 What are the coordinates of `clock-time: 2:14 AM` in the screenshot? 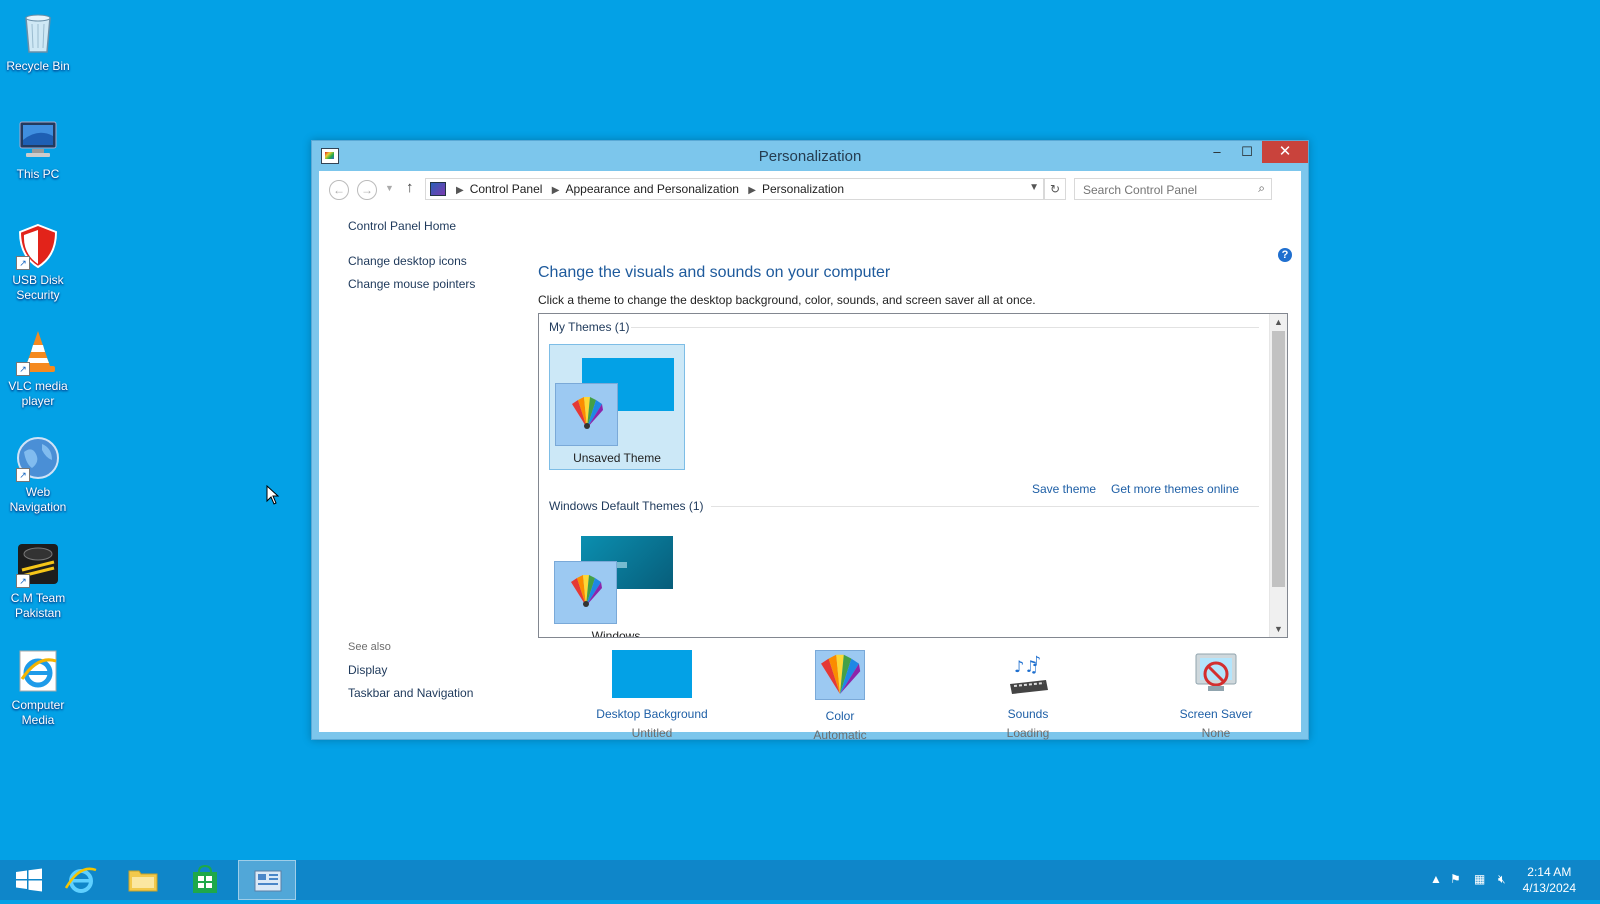 It's located at (1549, 872).